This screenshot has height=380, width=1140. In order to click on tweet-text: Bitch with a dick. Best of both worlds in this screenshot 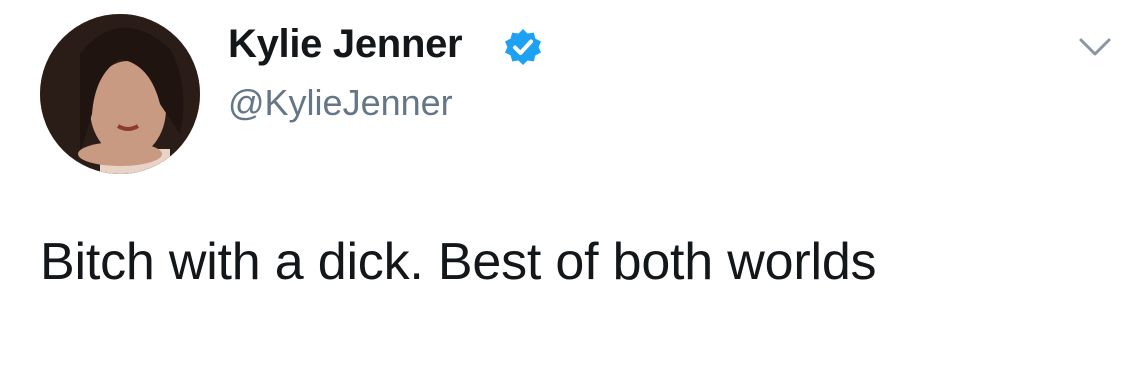, I will do `click(458, 262)`.